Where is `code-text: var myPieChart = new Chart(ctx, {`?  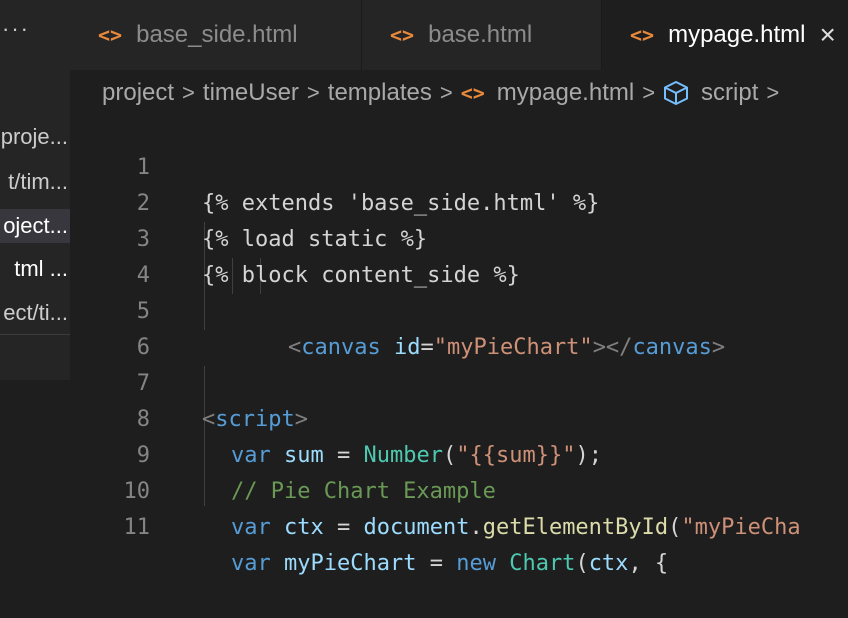 code-text: var myPieChart = new Chart(ctx, { is located at coordinates (450, 563).